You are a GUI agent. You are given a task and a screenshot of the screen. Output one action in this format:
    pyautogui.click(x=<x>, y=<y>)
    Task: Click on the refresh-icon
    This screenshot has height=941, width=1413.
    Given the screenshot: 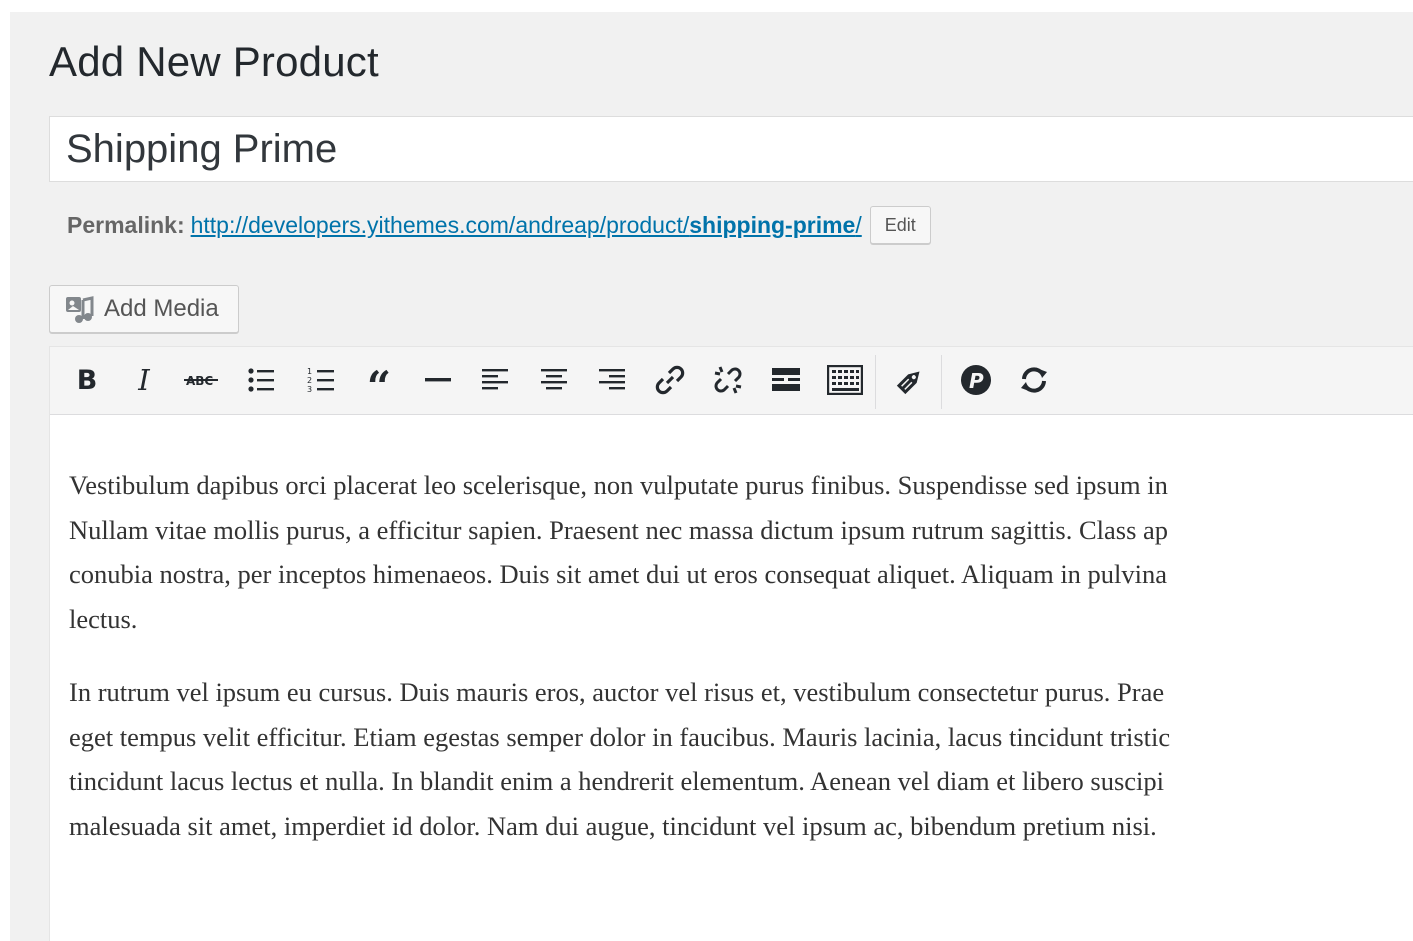 What is the action you would take?
    pyautogui.click(x=1034, y=380)
    